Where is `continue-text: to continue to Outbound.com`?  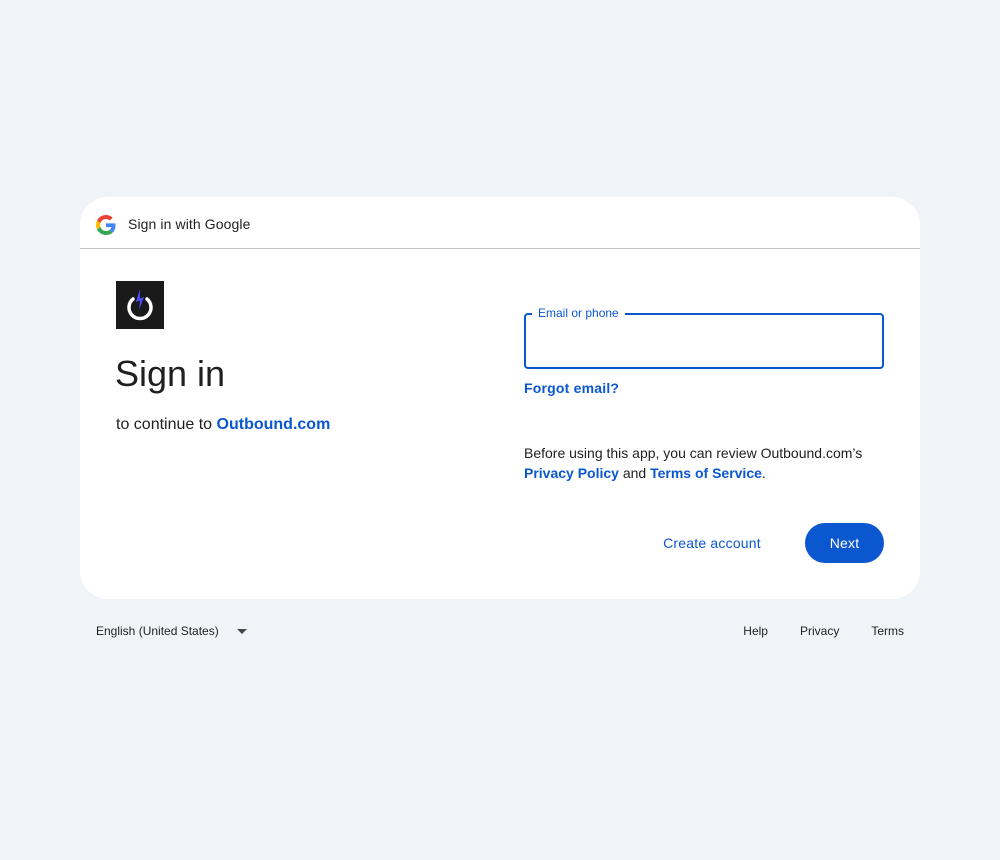
continue-text: to continue to Outbound.com is located at coordinates (223, 425).